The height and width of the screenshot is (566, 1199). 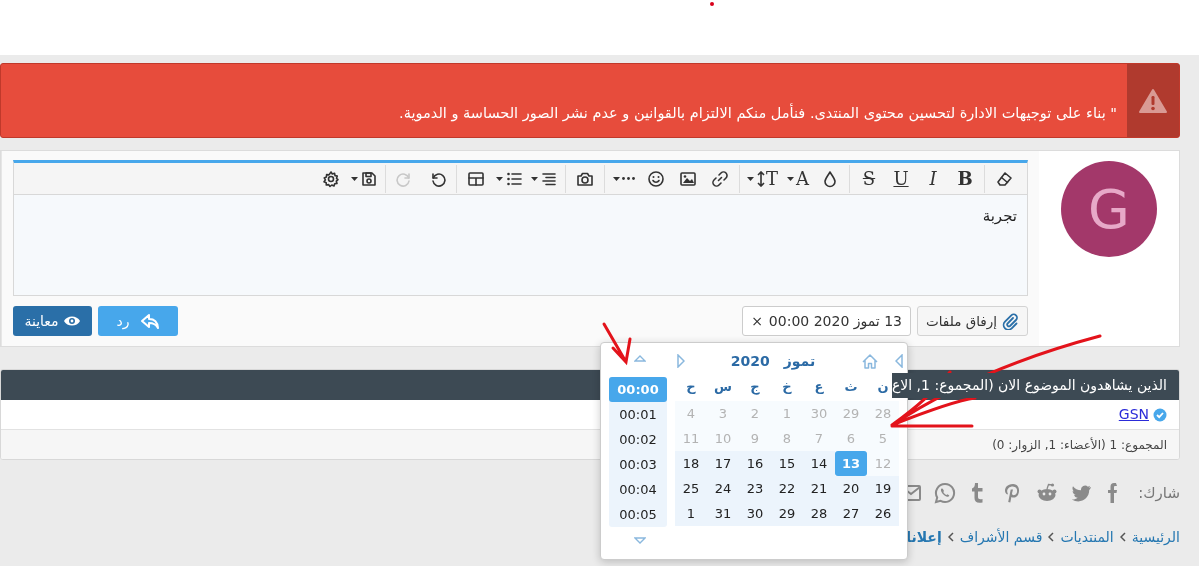 What do you see at coordinates (787, 387) in the screenshot?
I see `weekday-label: خ` at bounding box center [787, 387].